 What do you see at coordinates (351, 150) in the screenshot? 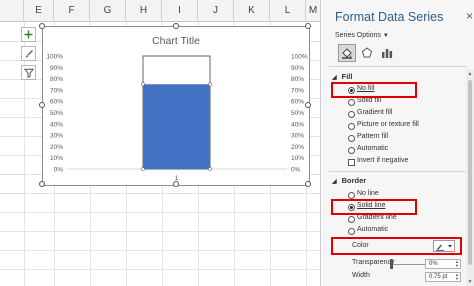
I see `radio-automatic-fill` at bounding box center [351, 150].